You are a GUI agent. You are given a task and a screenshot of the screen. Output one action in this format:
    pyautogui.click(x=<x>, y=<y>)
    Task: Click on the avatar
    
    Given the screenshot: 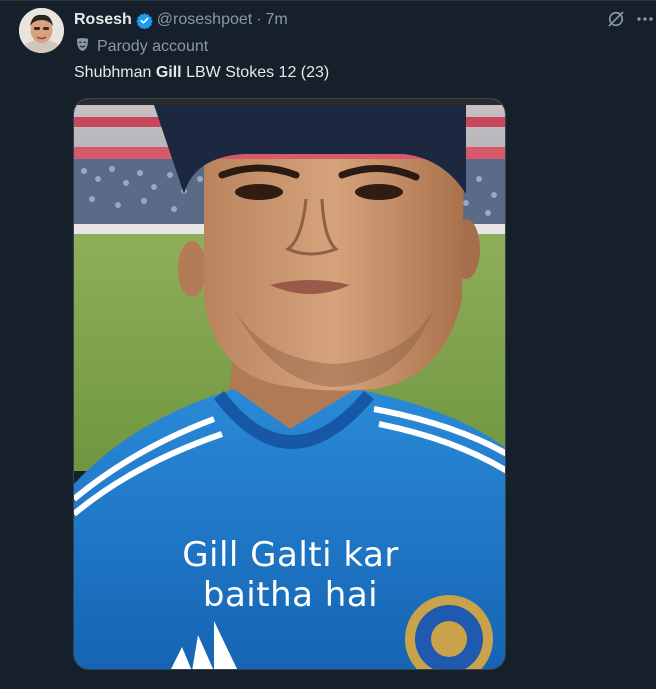 What is the action you would take?
    pyautogui.click(x=41, y=30)
    